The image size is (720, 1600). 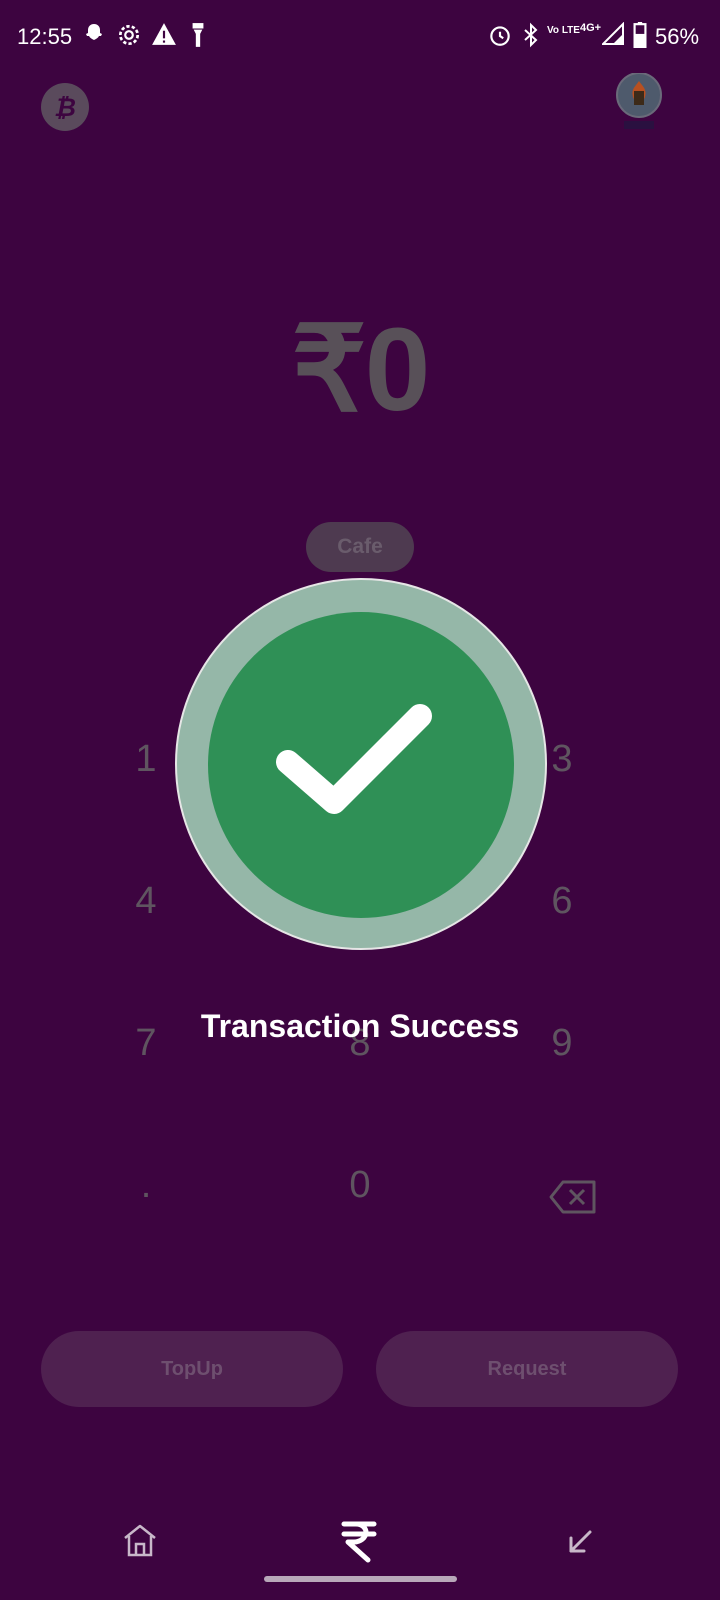 I want to click on rupee-icon, so click(x=359, y=1542).